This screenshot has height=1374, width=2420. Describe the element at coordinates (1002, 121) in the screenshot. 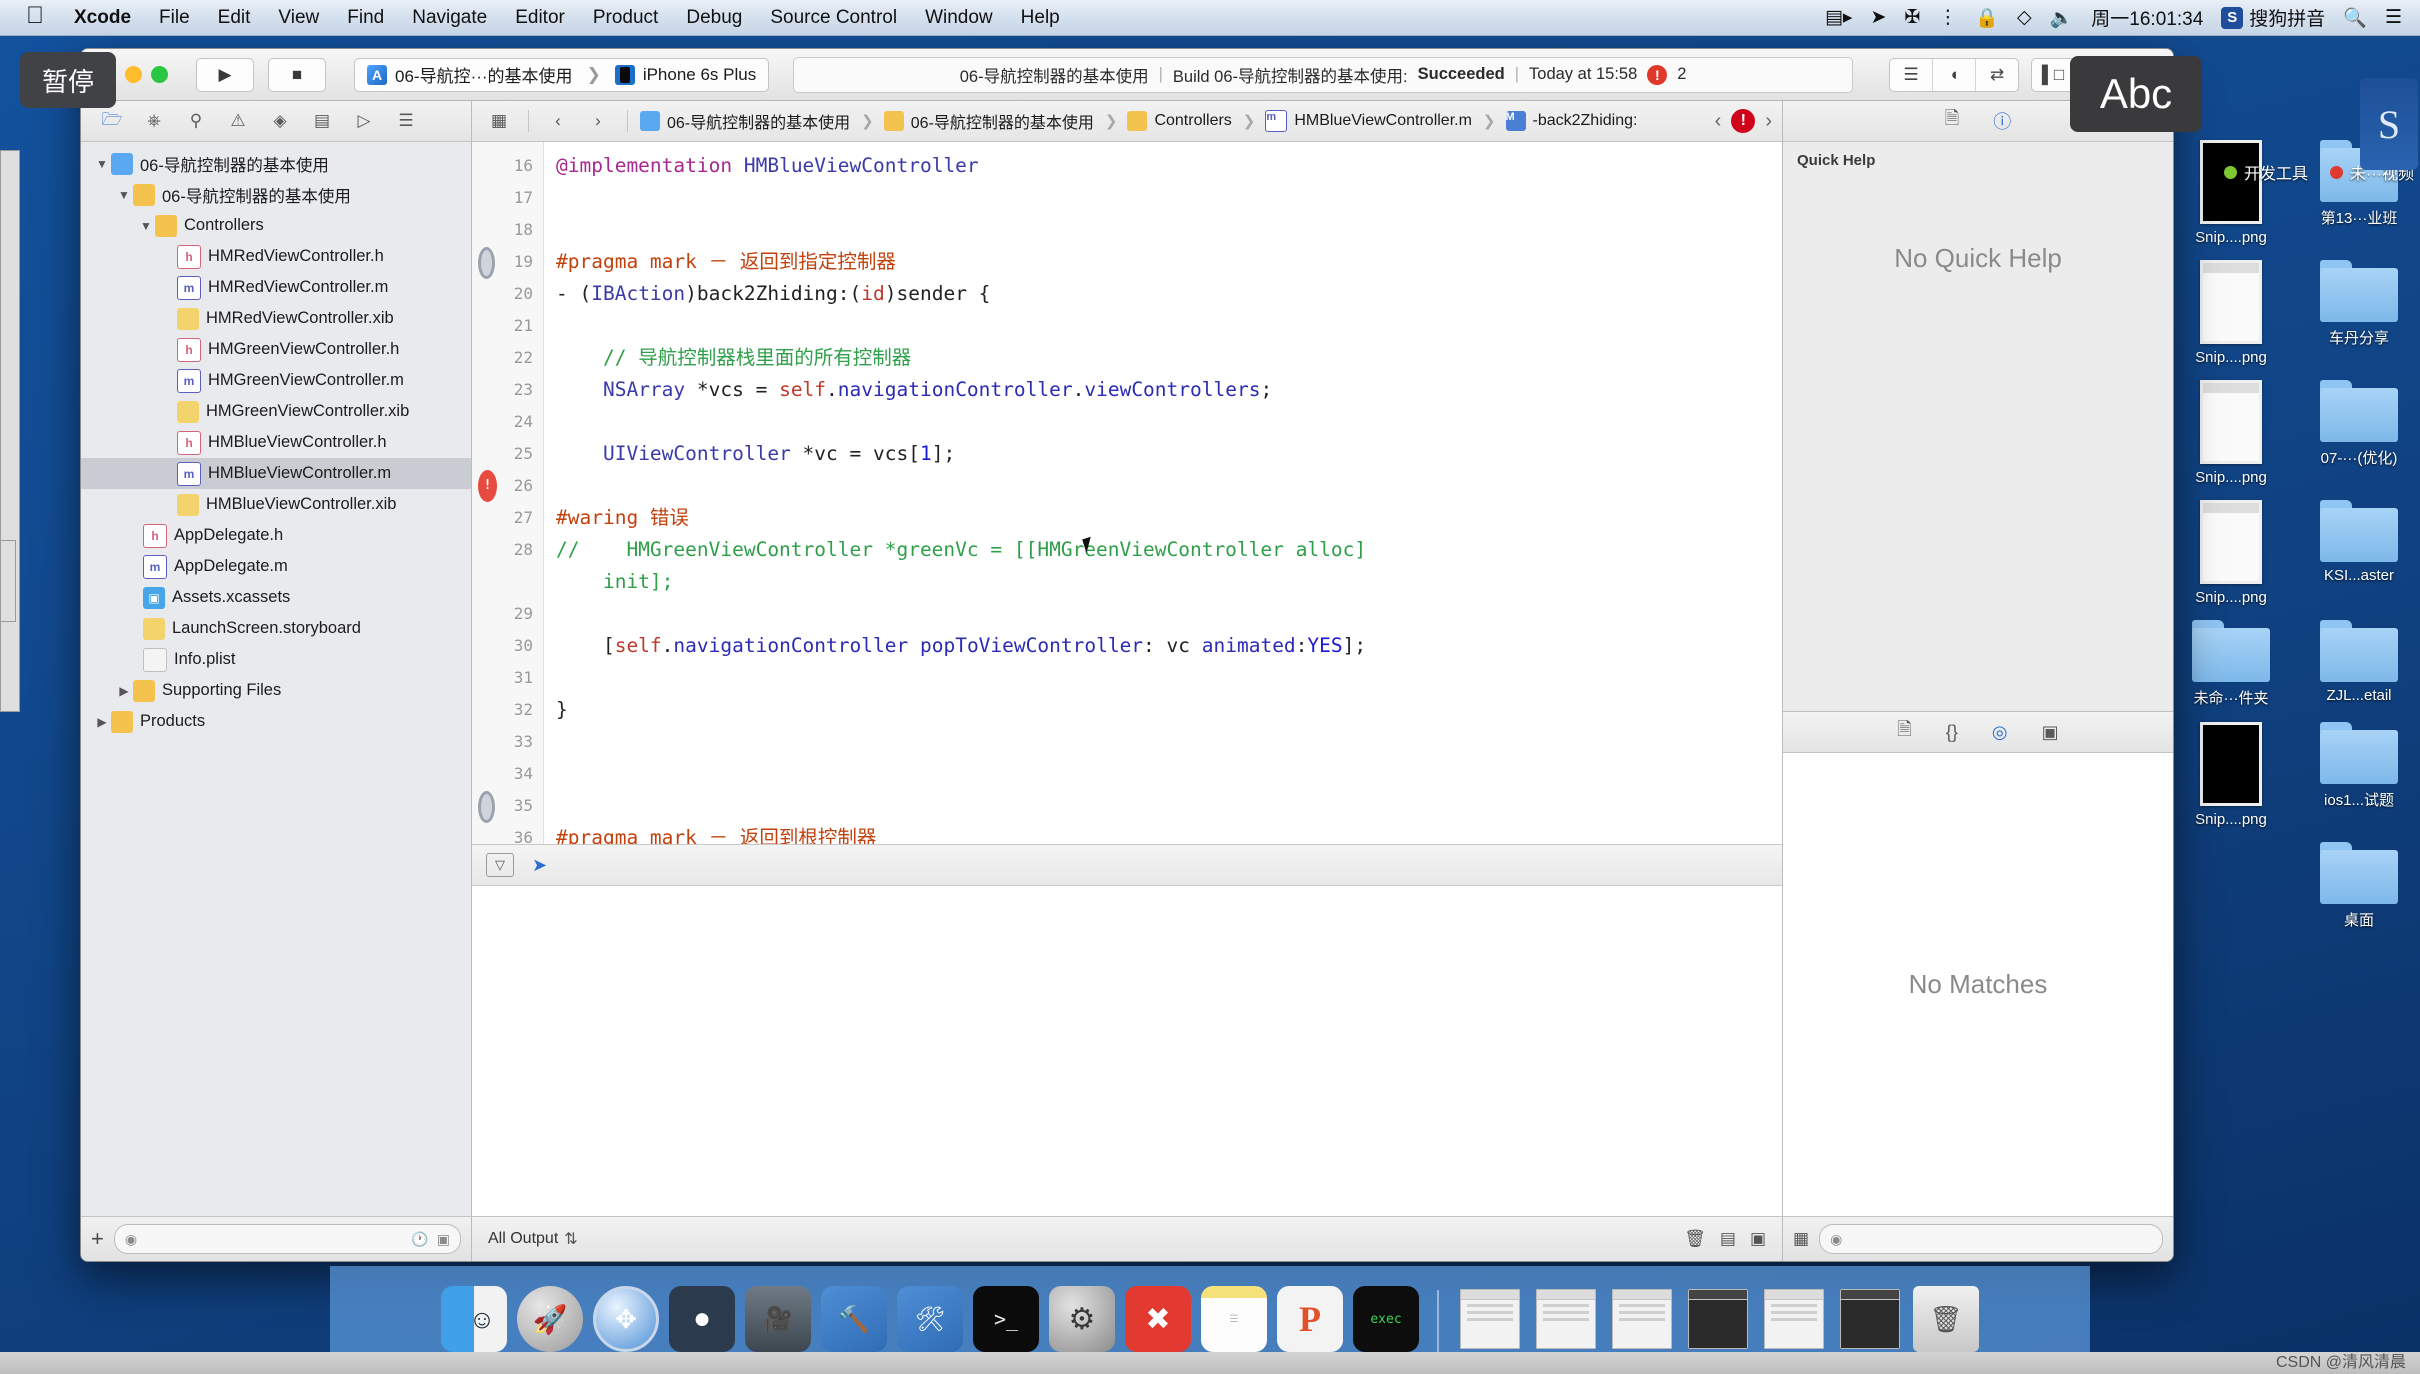

I see `breadcrumb-group: 06-导航控制器的基本使用 ❯` at that location.